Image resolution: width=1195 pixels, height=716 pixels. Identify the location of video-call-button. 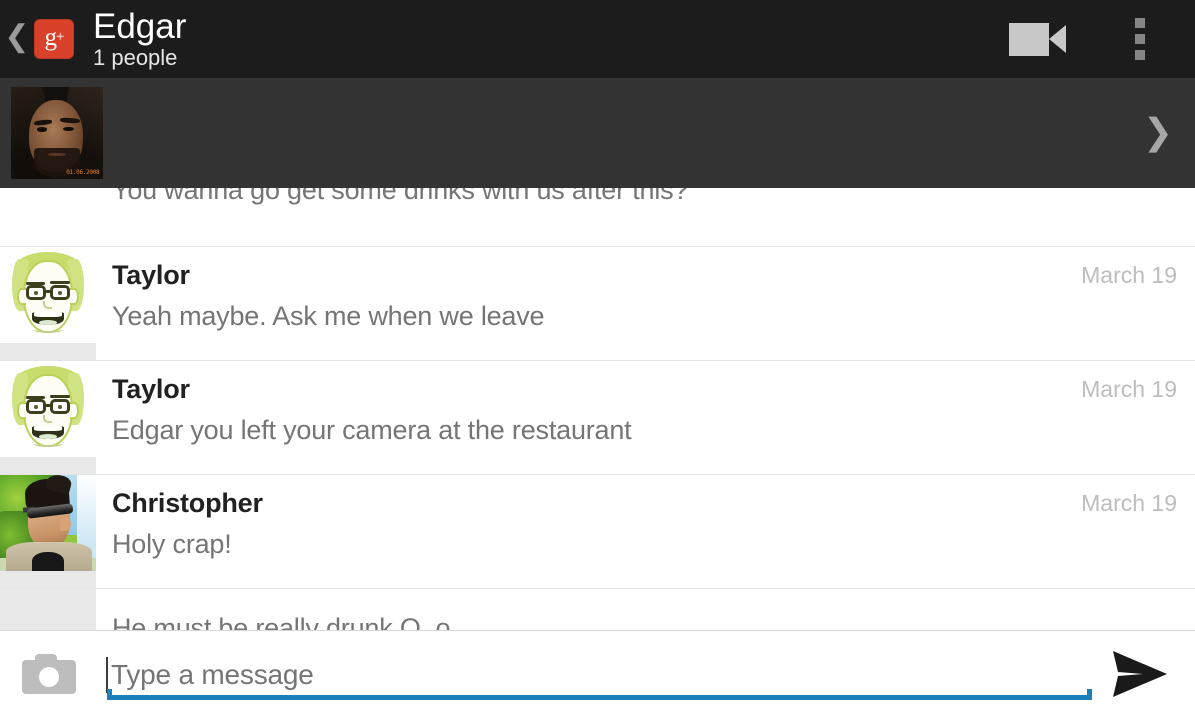
(1037, 39).